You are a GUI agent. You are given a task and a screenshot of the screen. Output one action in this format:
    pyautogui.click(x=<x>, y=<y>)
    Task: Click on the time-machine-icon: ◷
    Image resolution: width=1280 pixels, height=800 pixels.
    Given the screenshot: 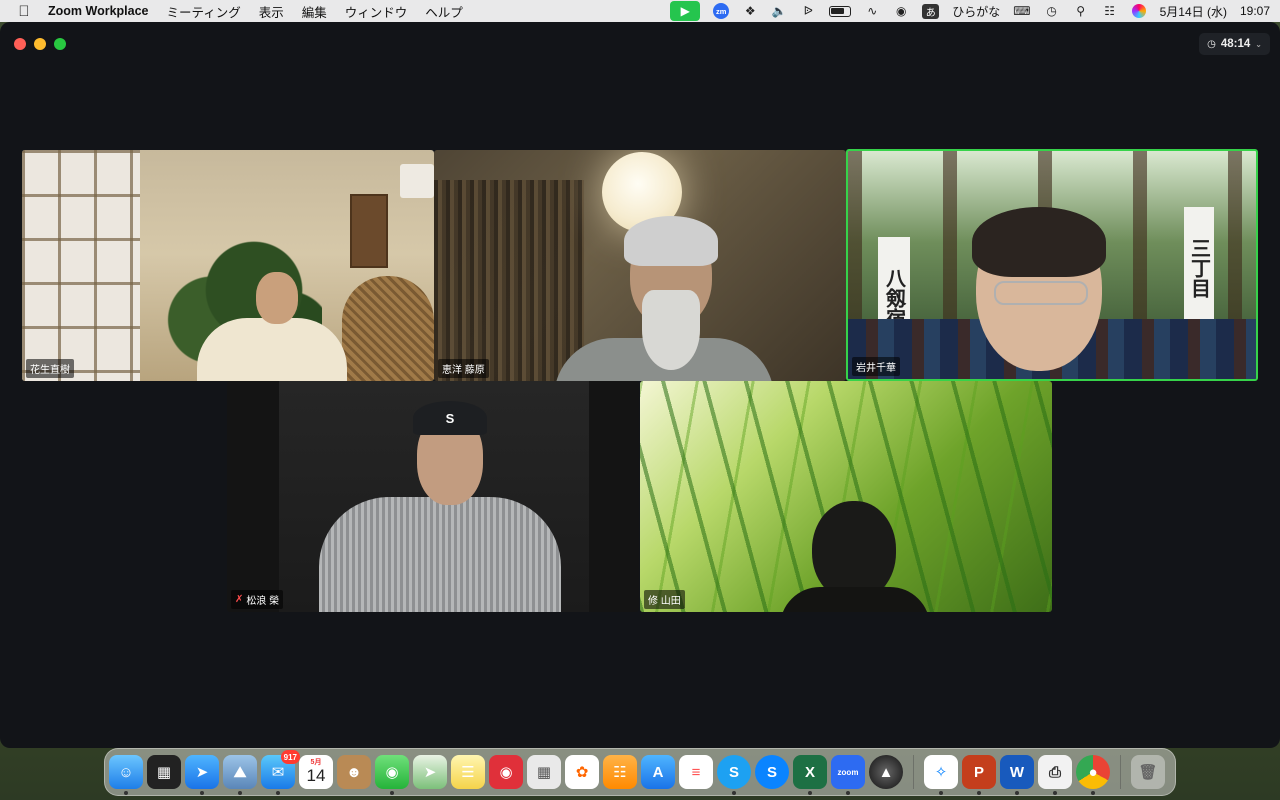 What is the action you would take?
    pyautogui.click(x=1052, y=11)
    